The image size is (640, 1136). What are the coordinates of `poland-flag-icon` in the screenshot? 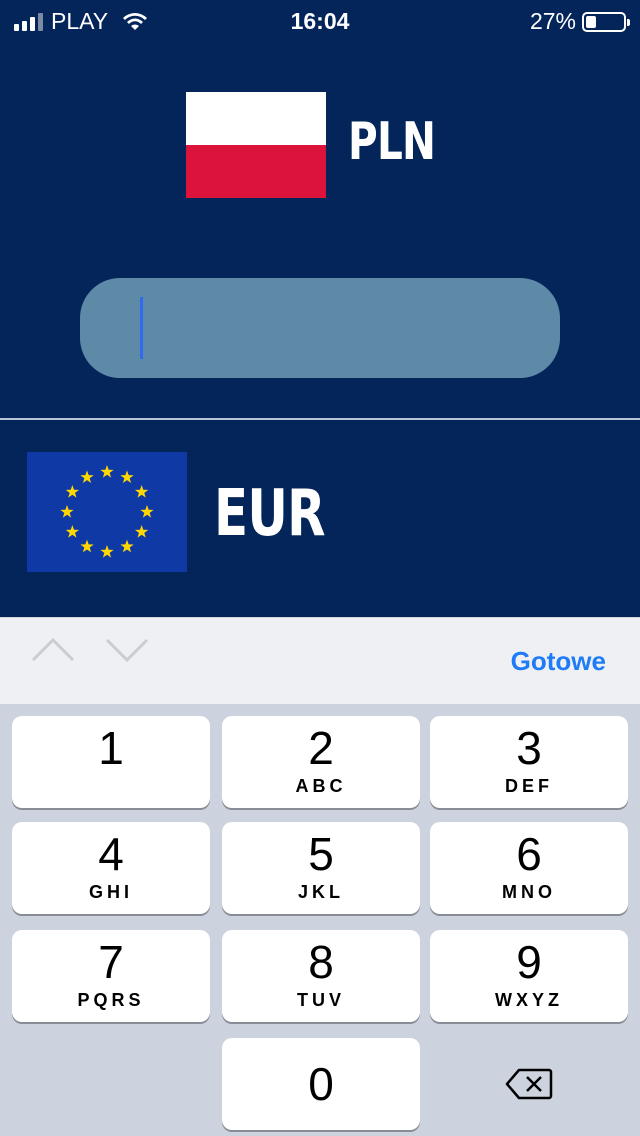 It's located at (256, 145).